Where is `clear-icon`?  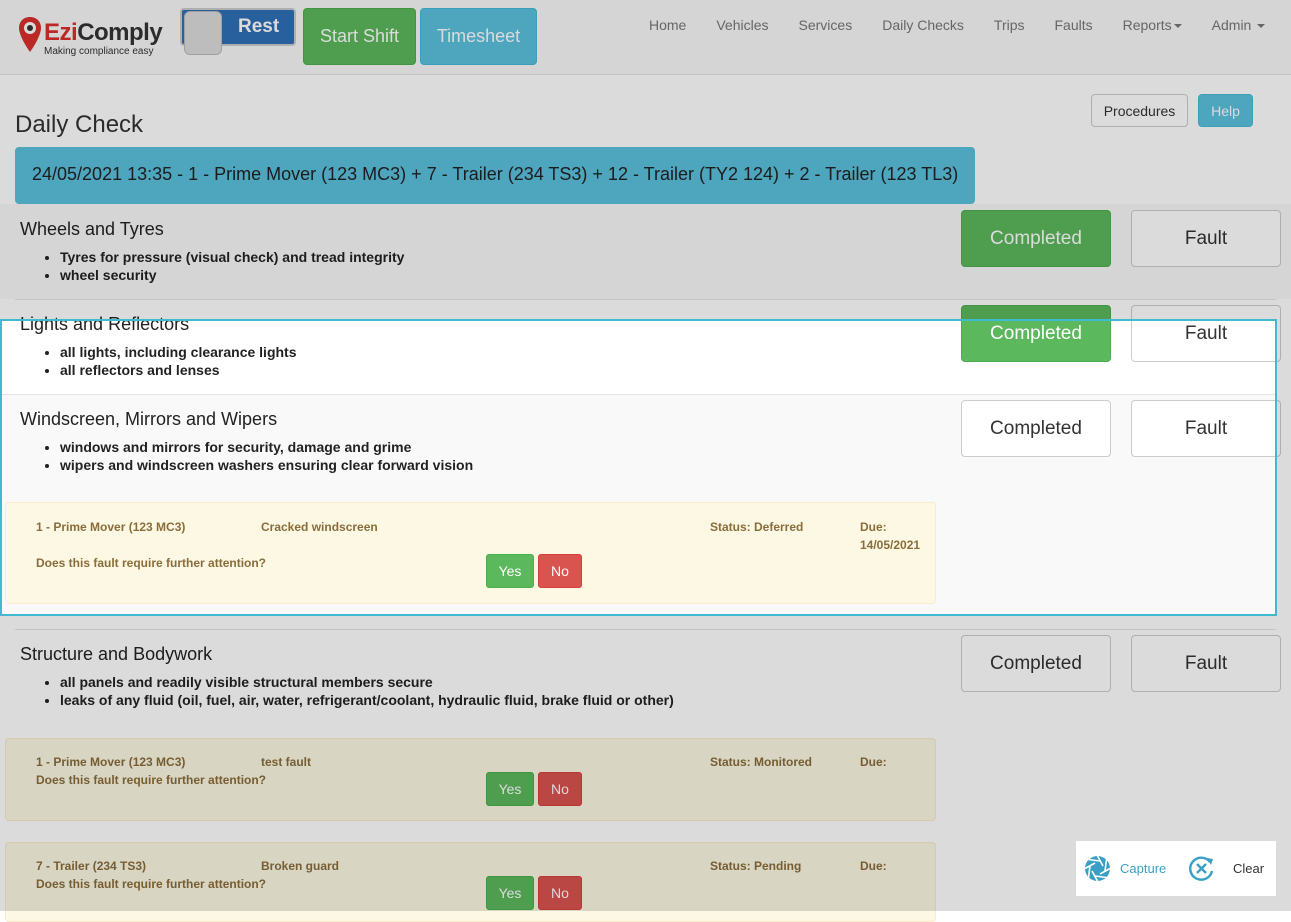
clear-icon is located at coordinates (1201, 868).